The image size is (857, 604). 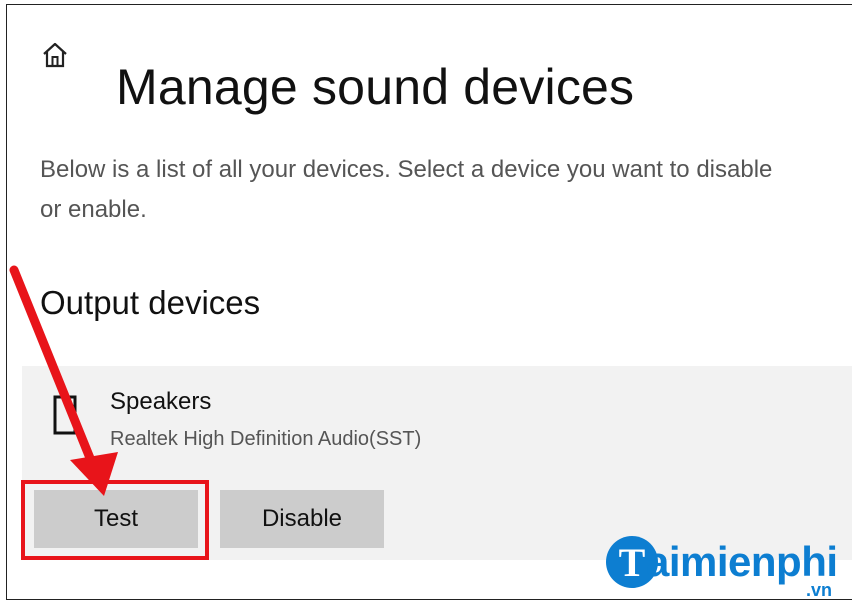 I want to click on output-devices-heading: Output devices, so click(x=150, y=302).